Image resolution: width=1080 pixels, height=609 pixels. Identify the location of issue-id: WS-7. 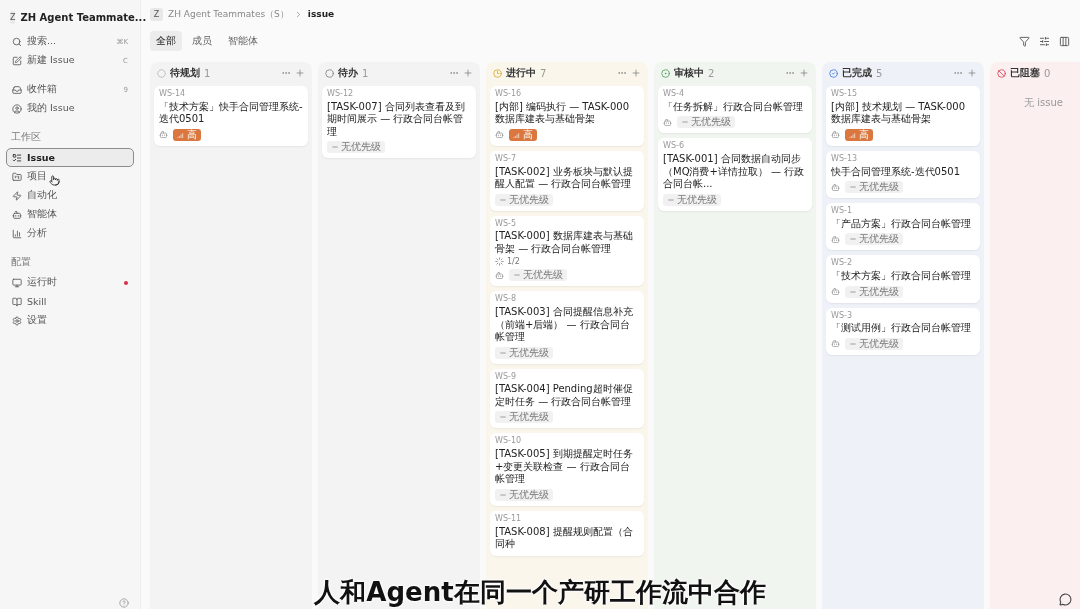
(506, 159).